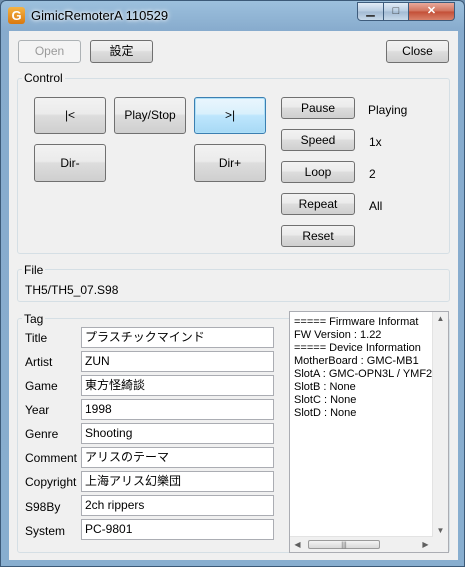 This screenshot has width=465, height=567. I want to click on loop-value: 2, so click(372, 174).